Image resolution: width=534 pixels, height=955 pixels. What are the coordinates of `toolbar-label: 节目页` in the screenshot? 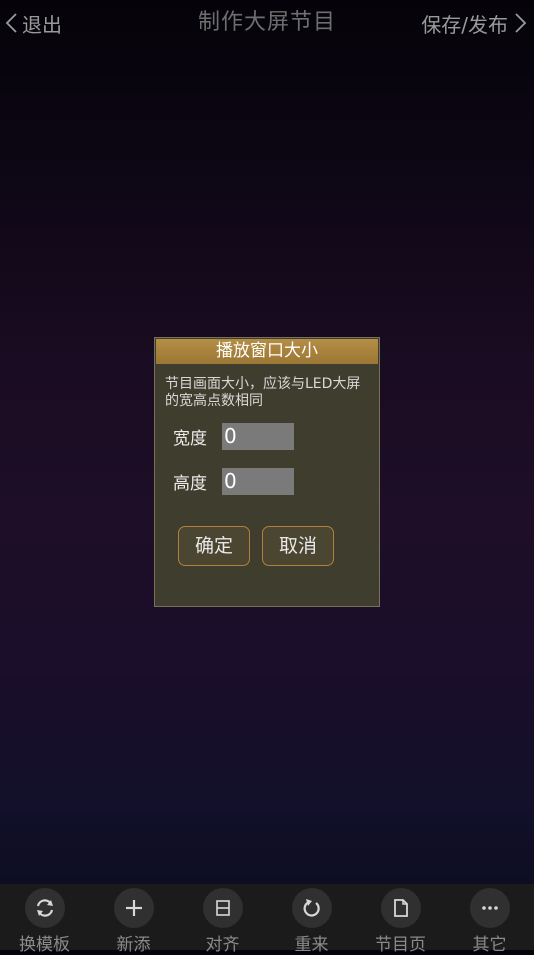 It's located at (400, 945).